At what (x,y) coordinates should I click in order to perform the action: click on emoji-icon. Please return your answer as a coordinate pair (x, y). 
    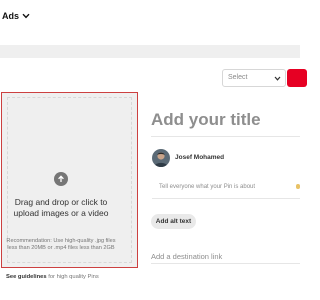
    Looking at the image, I should click on (298, 186).